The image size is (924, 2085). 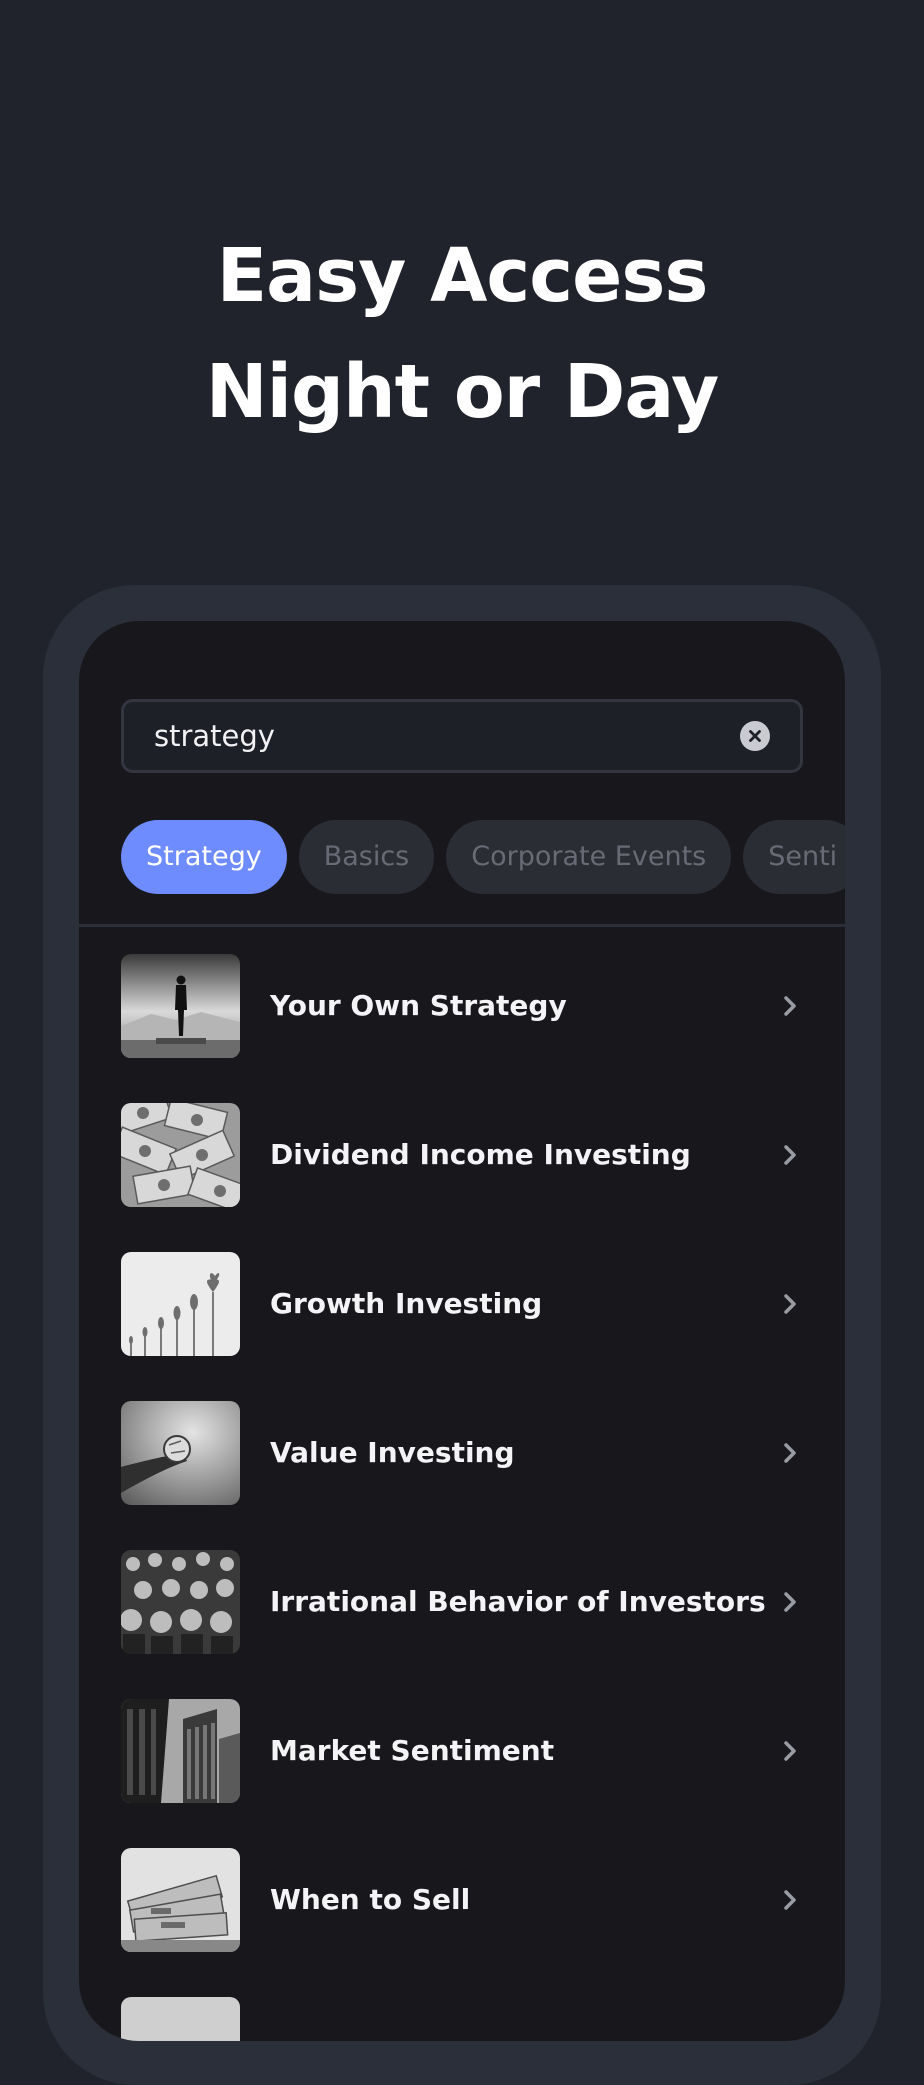 What do you see at coordinates (462, 1773) in the screenshot?
I see `list-item: Market Sentiment` at bounding box center [462, 1773].